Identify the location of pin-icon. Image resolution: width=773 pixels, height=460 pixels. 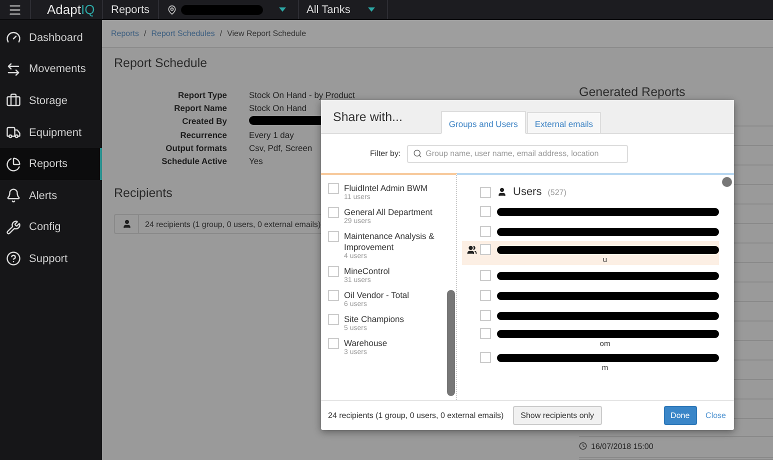
(171, 9).